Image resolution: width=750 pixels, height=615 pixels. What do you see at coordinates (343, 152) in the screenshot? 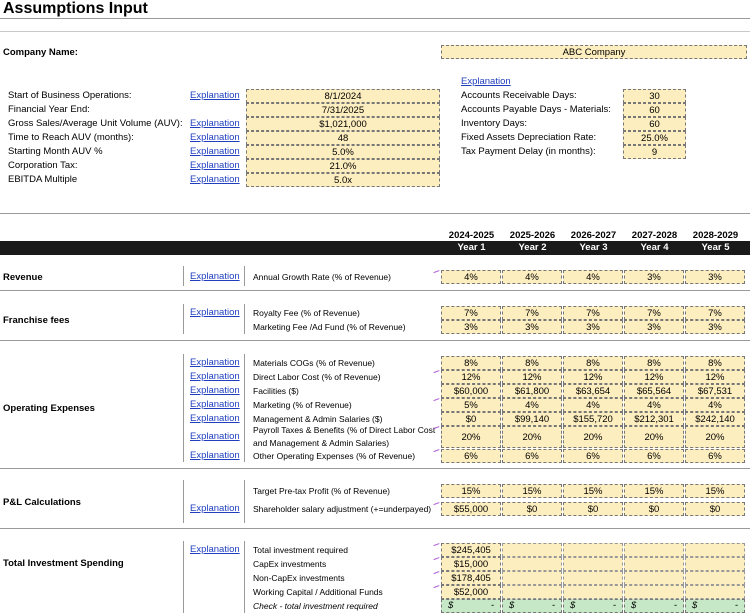
I see `assumption-input: 5.0%` at bounding box center [343, 152].